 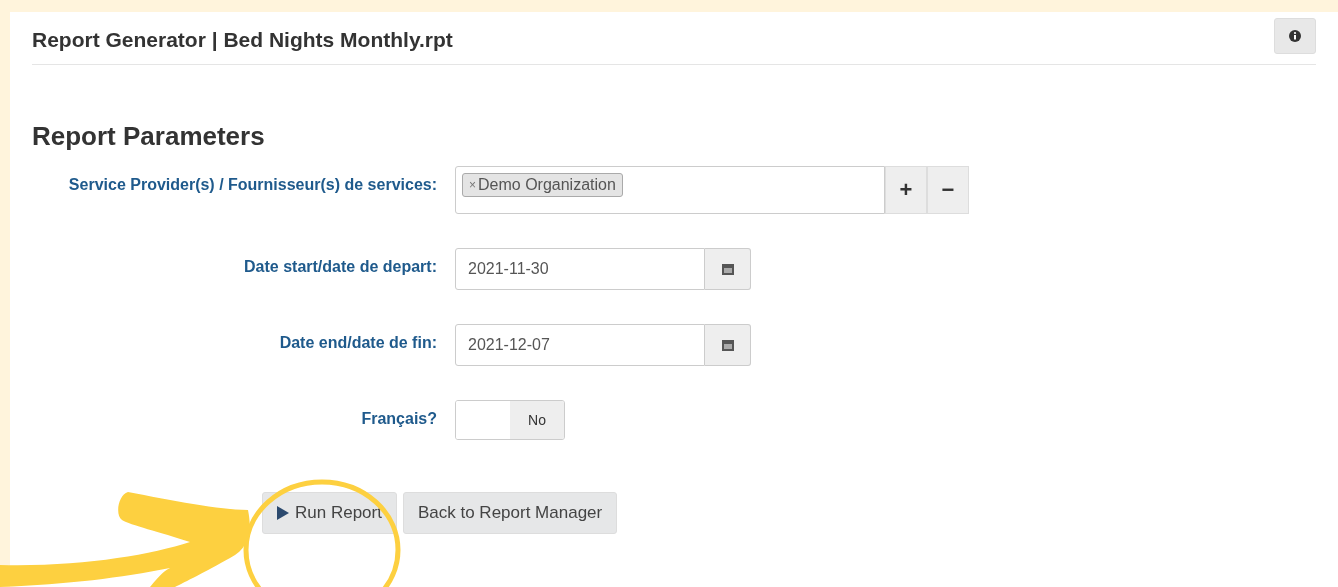 What do you see at coordinates (510, 513) in the screenshot?
I see `back-button: Back to Report Manager` at bounding box center [510, 513].